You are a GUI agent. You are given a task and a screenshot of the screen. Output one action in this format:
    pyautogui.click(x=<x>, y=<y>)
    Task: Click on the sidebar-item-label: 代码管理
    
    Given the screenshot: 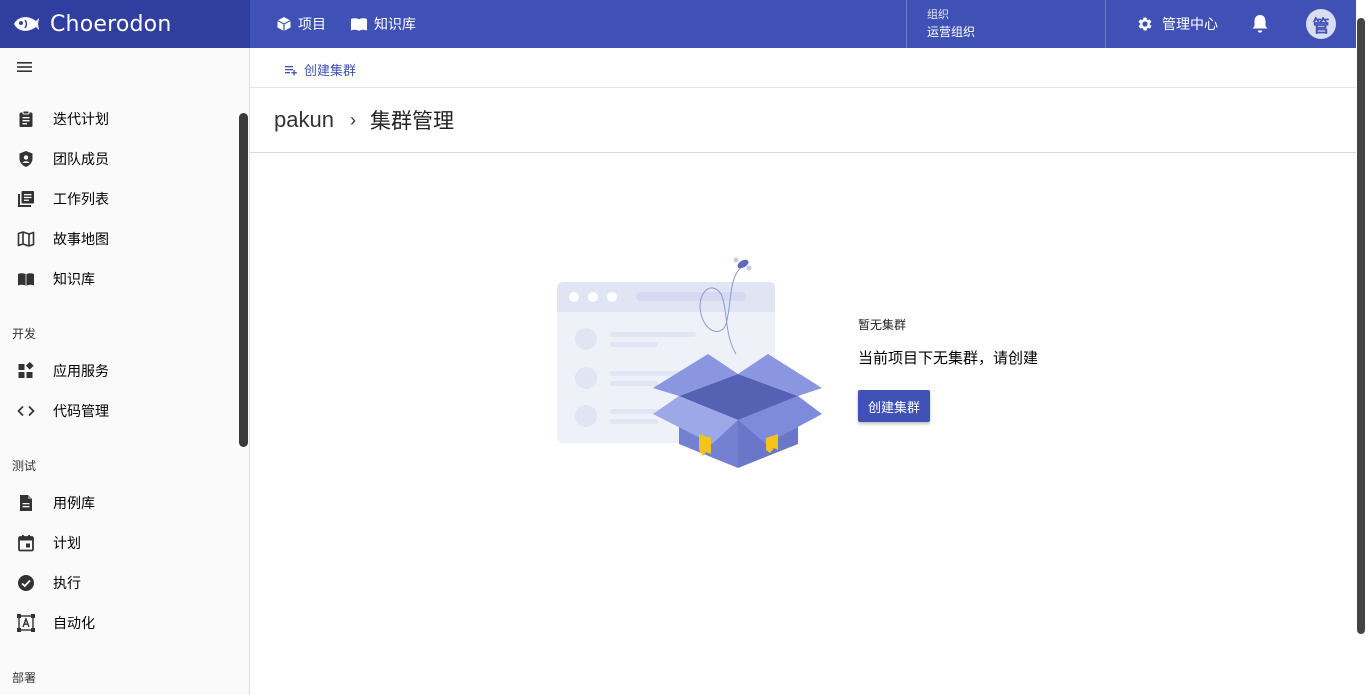 What is the action you would take?
    pyautogui.click(x=81, y=411)
    